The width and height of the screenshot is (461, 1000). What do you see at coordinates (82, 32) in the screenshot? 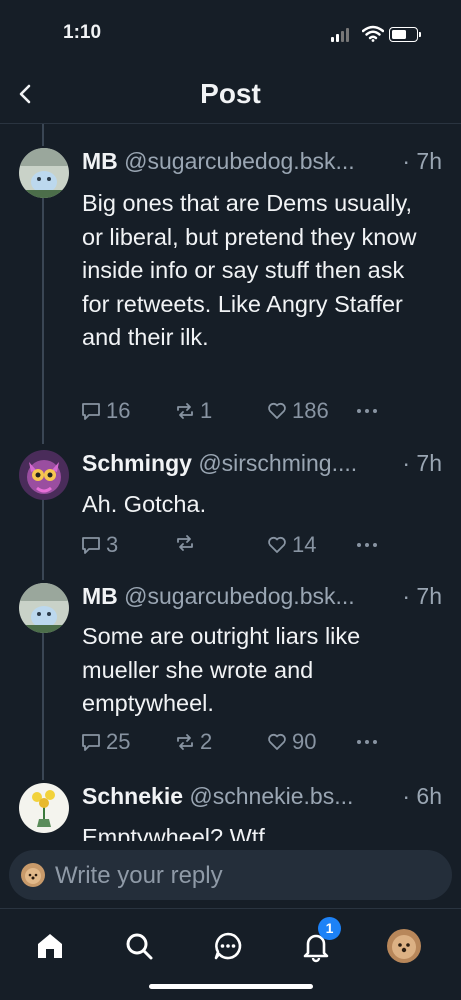
I see `status-time: 1:10` at bounding box center [82, 32].